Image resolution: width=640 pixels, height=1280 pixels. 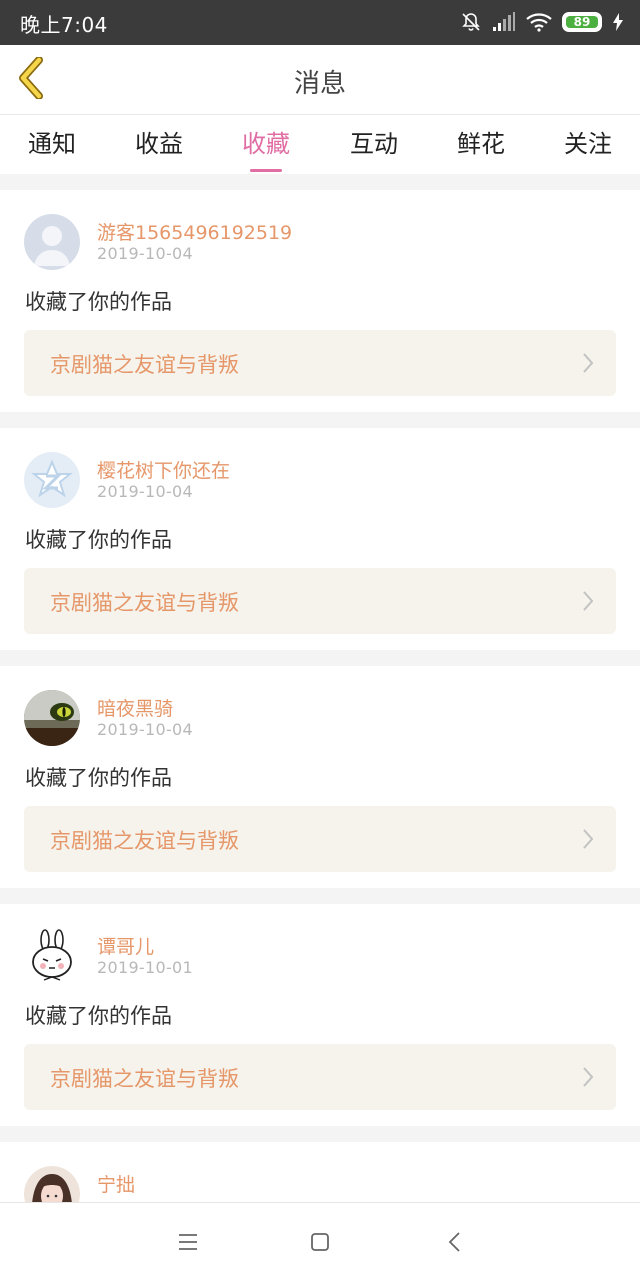 I want to click on system-nav-bar, so click(x=320, y=1241).